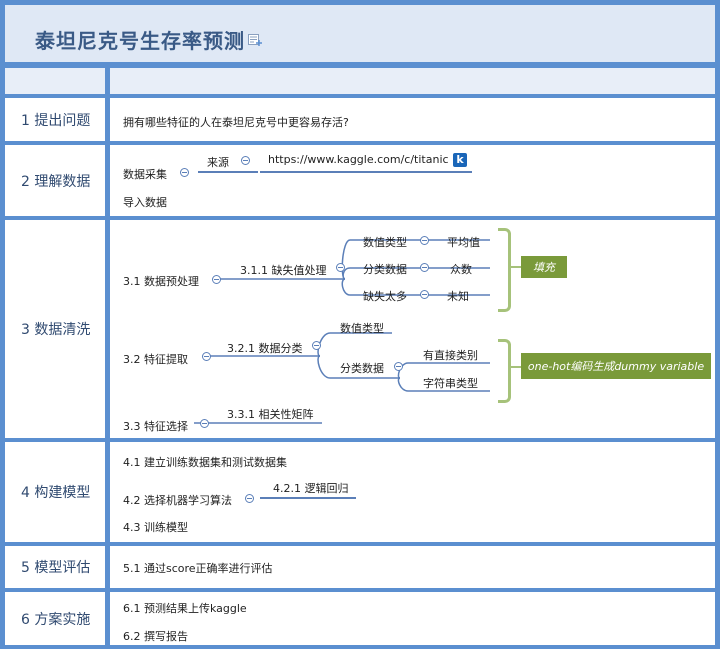  Describe the element at coordinates (55, 618) in the screenshot. I see `row-label-6: 6 方案实施` at that location.